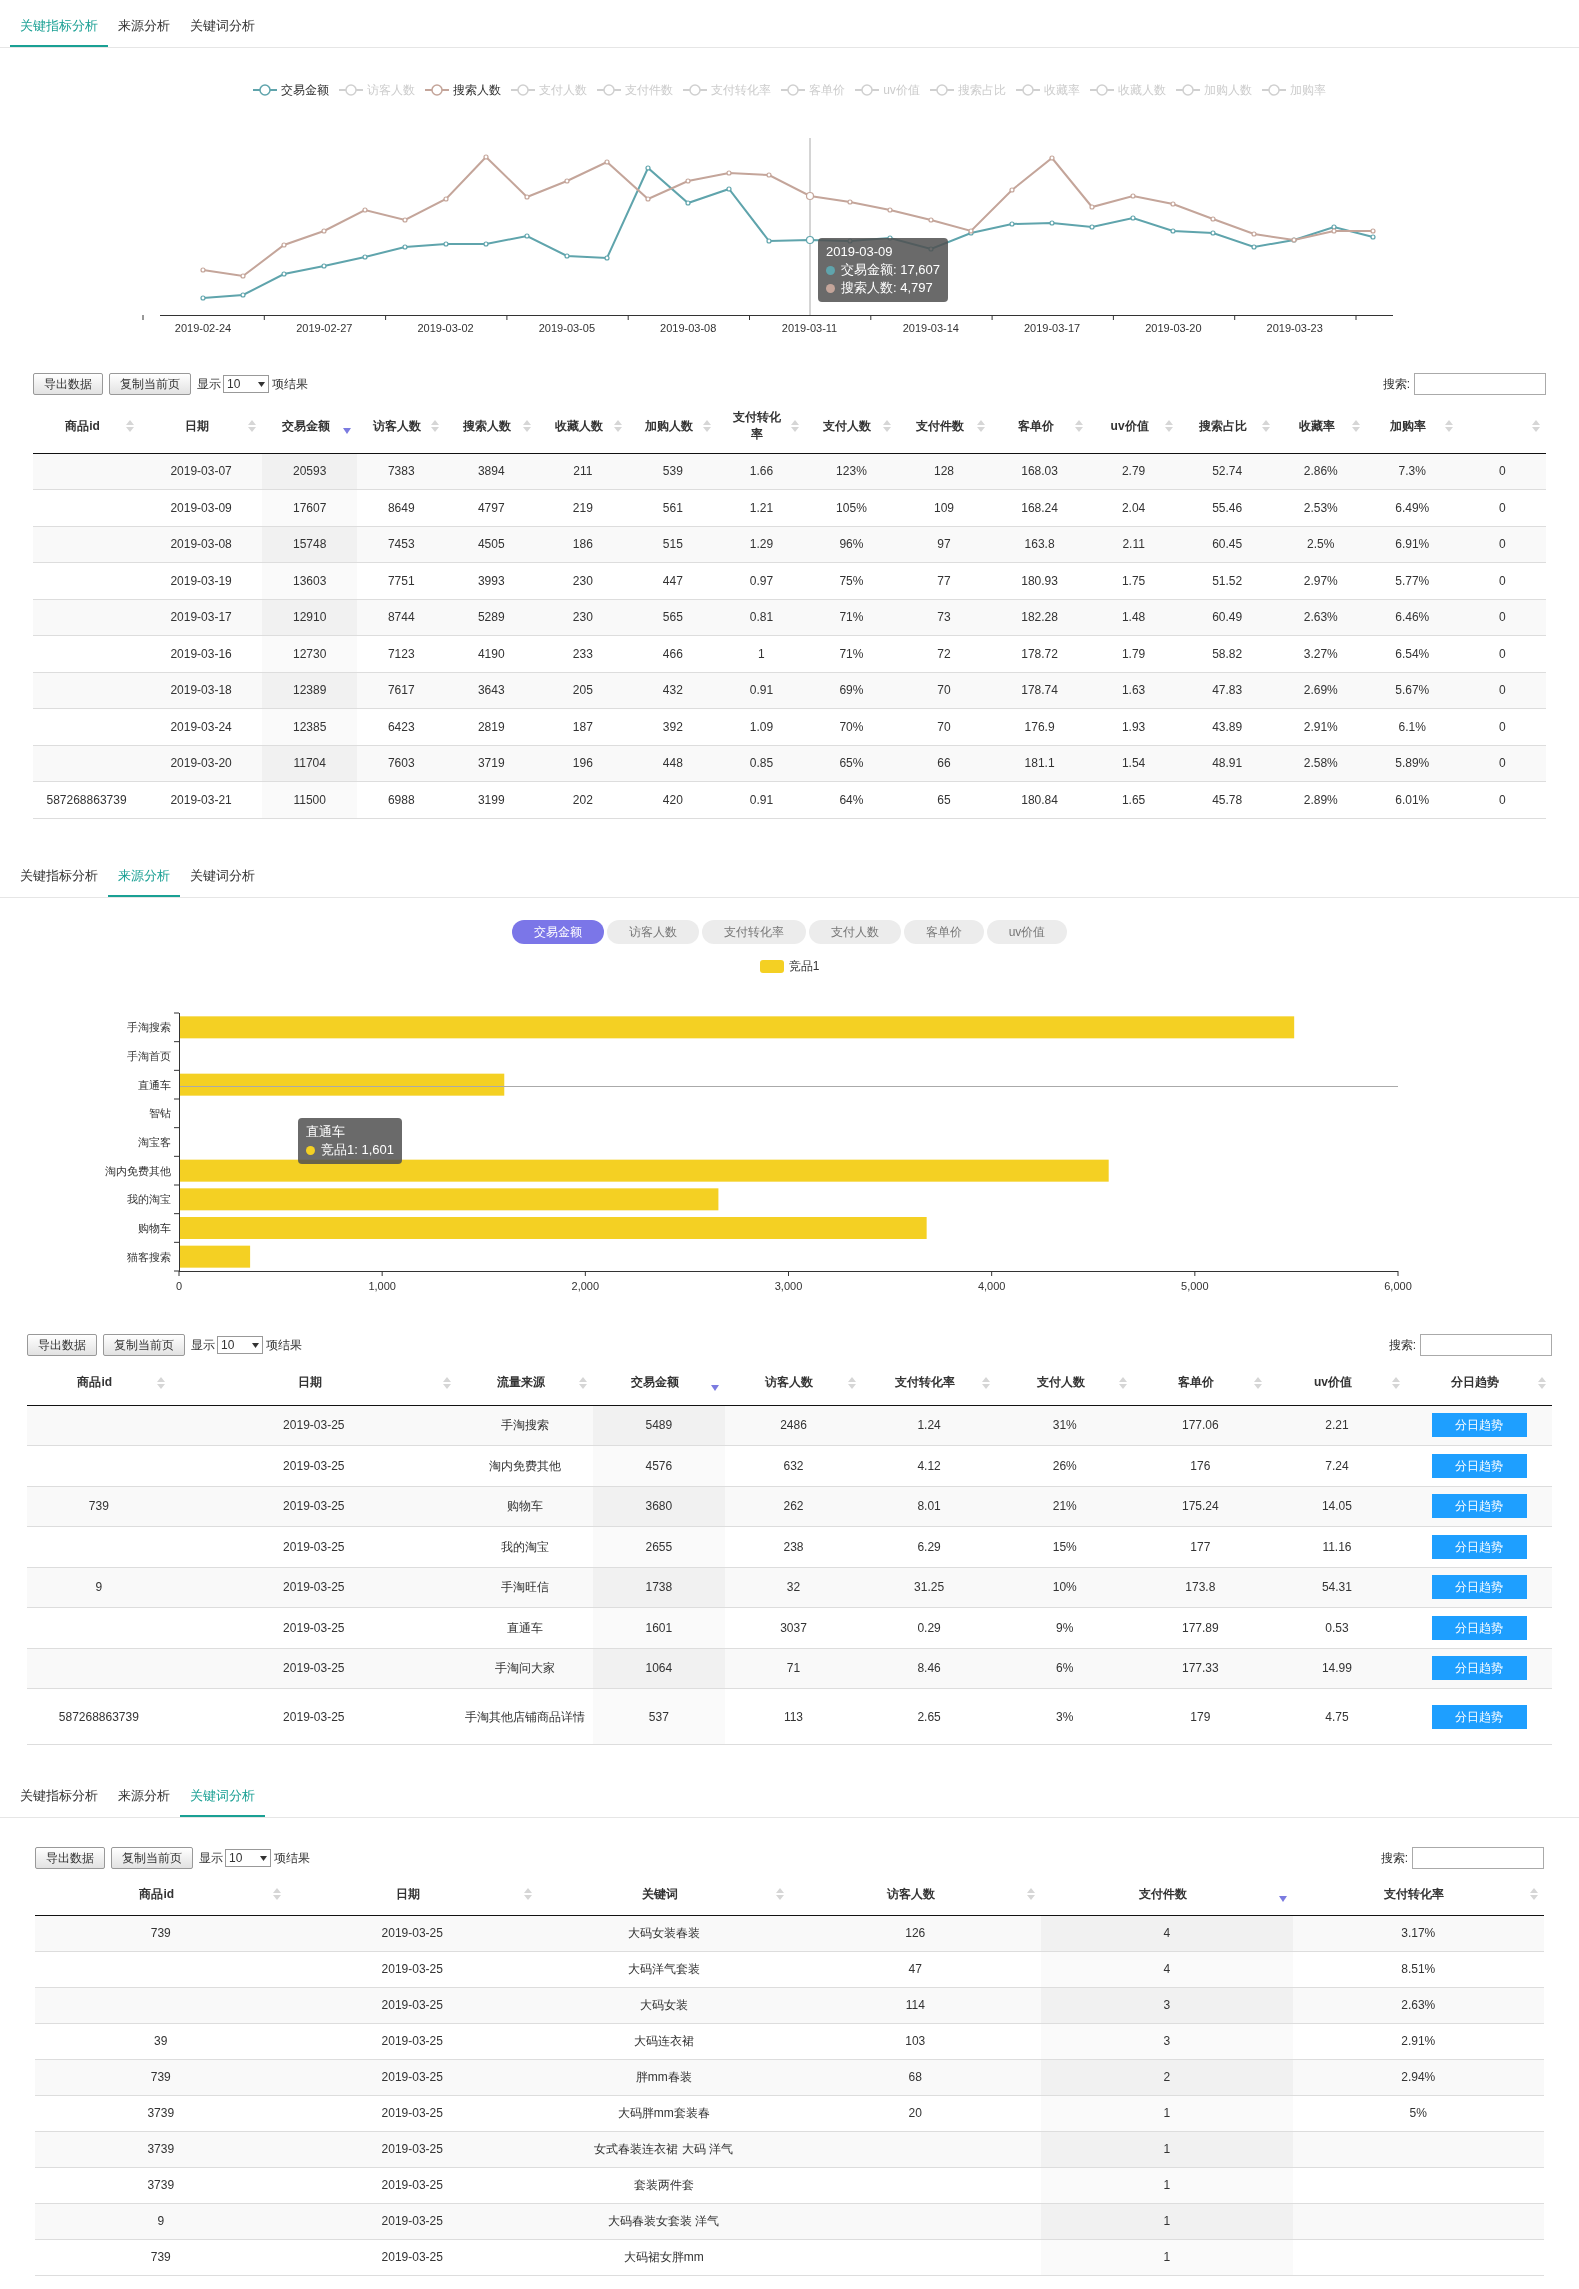  What do you see at coordinates (793, 1546) in the screenshot?
I see `table-cell: 238` at bounding box center [793, 1546].